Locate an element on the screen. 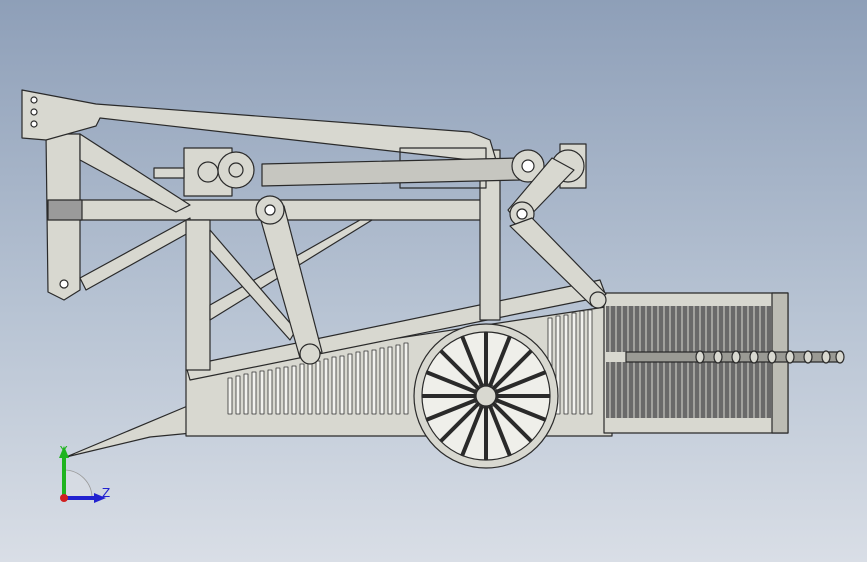 The height and width of the screenshot is (562, 867). z-axis-label: Z is located at coordinates (106, 493).